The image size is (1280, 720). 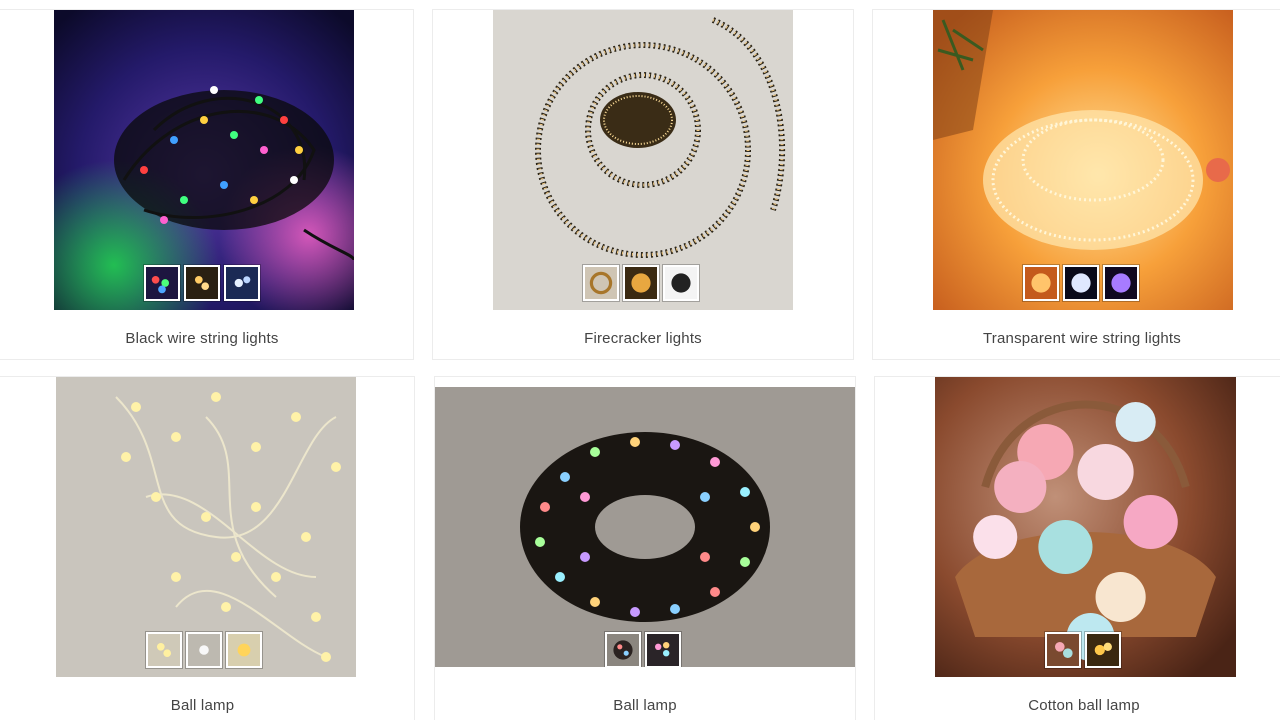 I want to click on thumbnail-white-balls, so click(x=204, y=650).